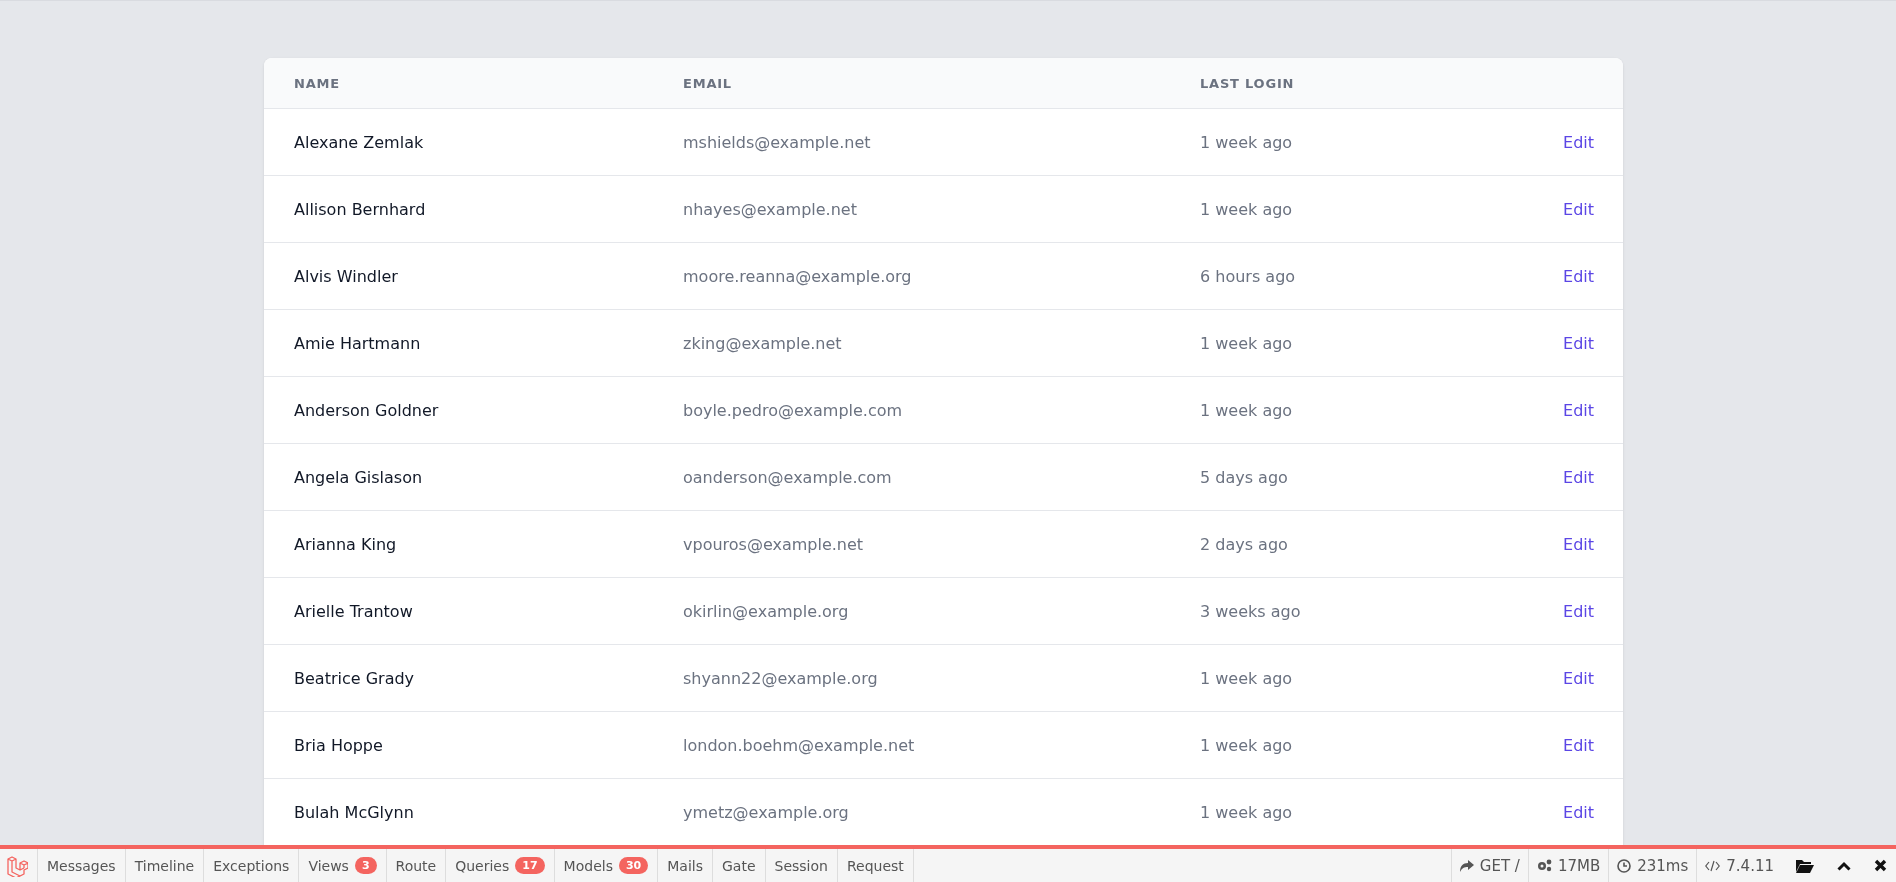  Describe the element at coordinates (360, 209) in the screenshot. I see `user-name: Allison Bernhard` at that location.